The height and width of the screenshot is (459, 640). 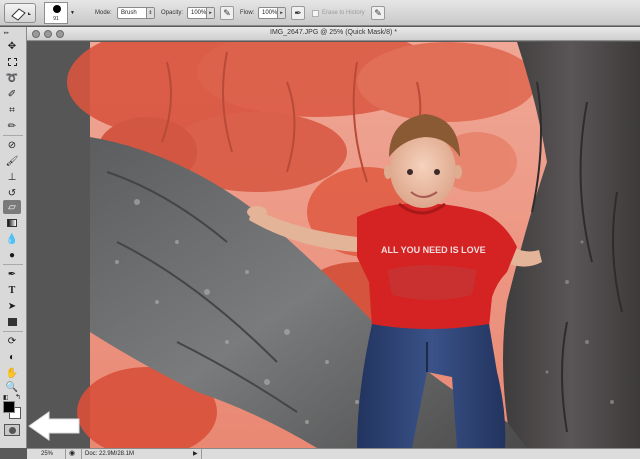 I want to click on lasso-tool: ➰, so click(x=12, y=78).